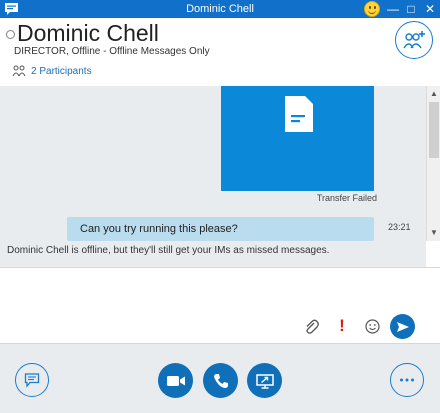 Image resolution: width=440 pixels, height=413 pixels. What do you see at coordinates (411, 9) in the screenshot?
I see `maximize-button: □` at bounding box center [411, 9].